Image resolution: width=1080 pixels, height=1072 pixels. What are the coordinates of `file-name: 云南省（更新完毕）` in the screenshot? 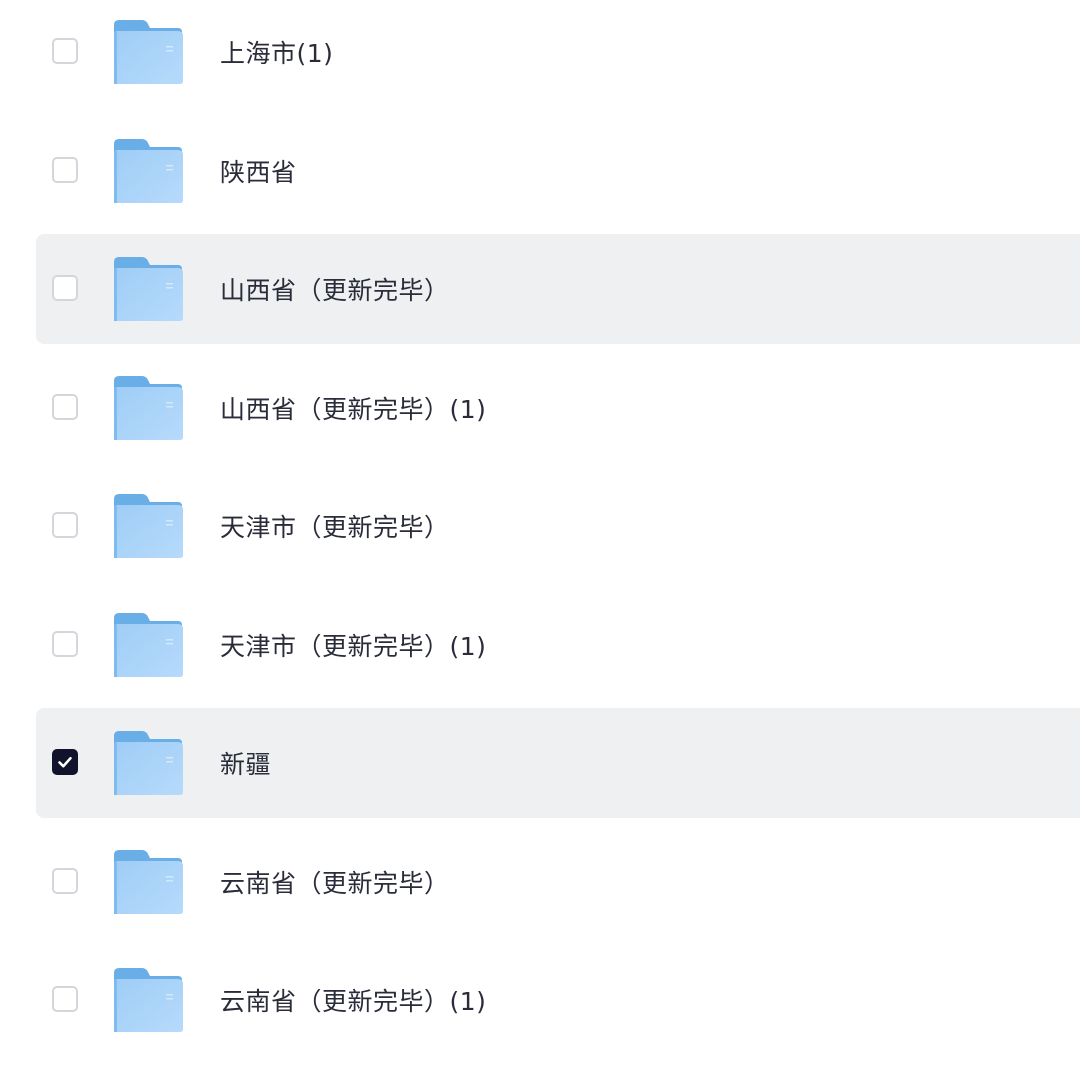 It's located at (335, 883).